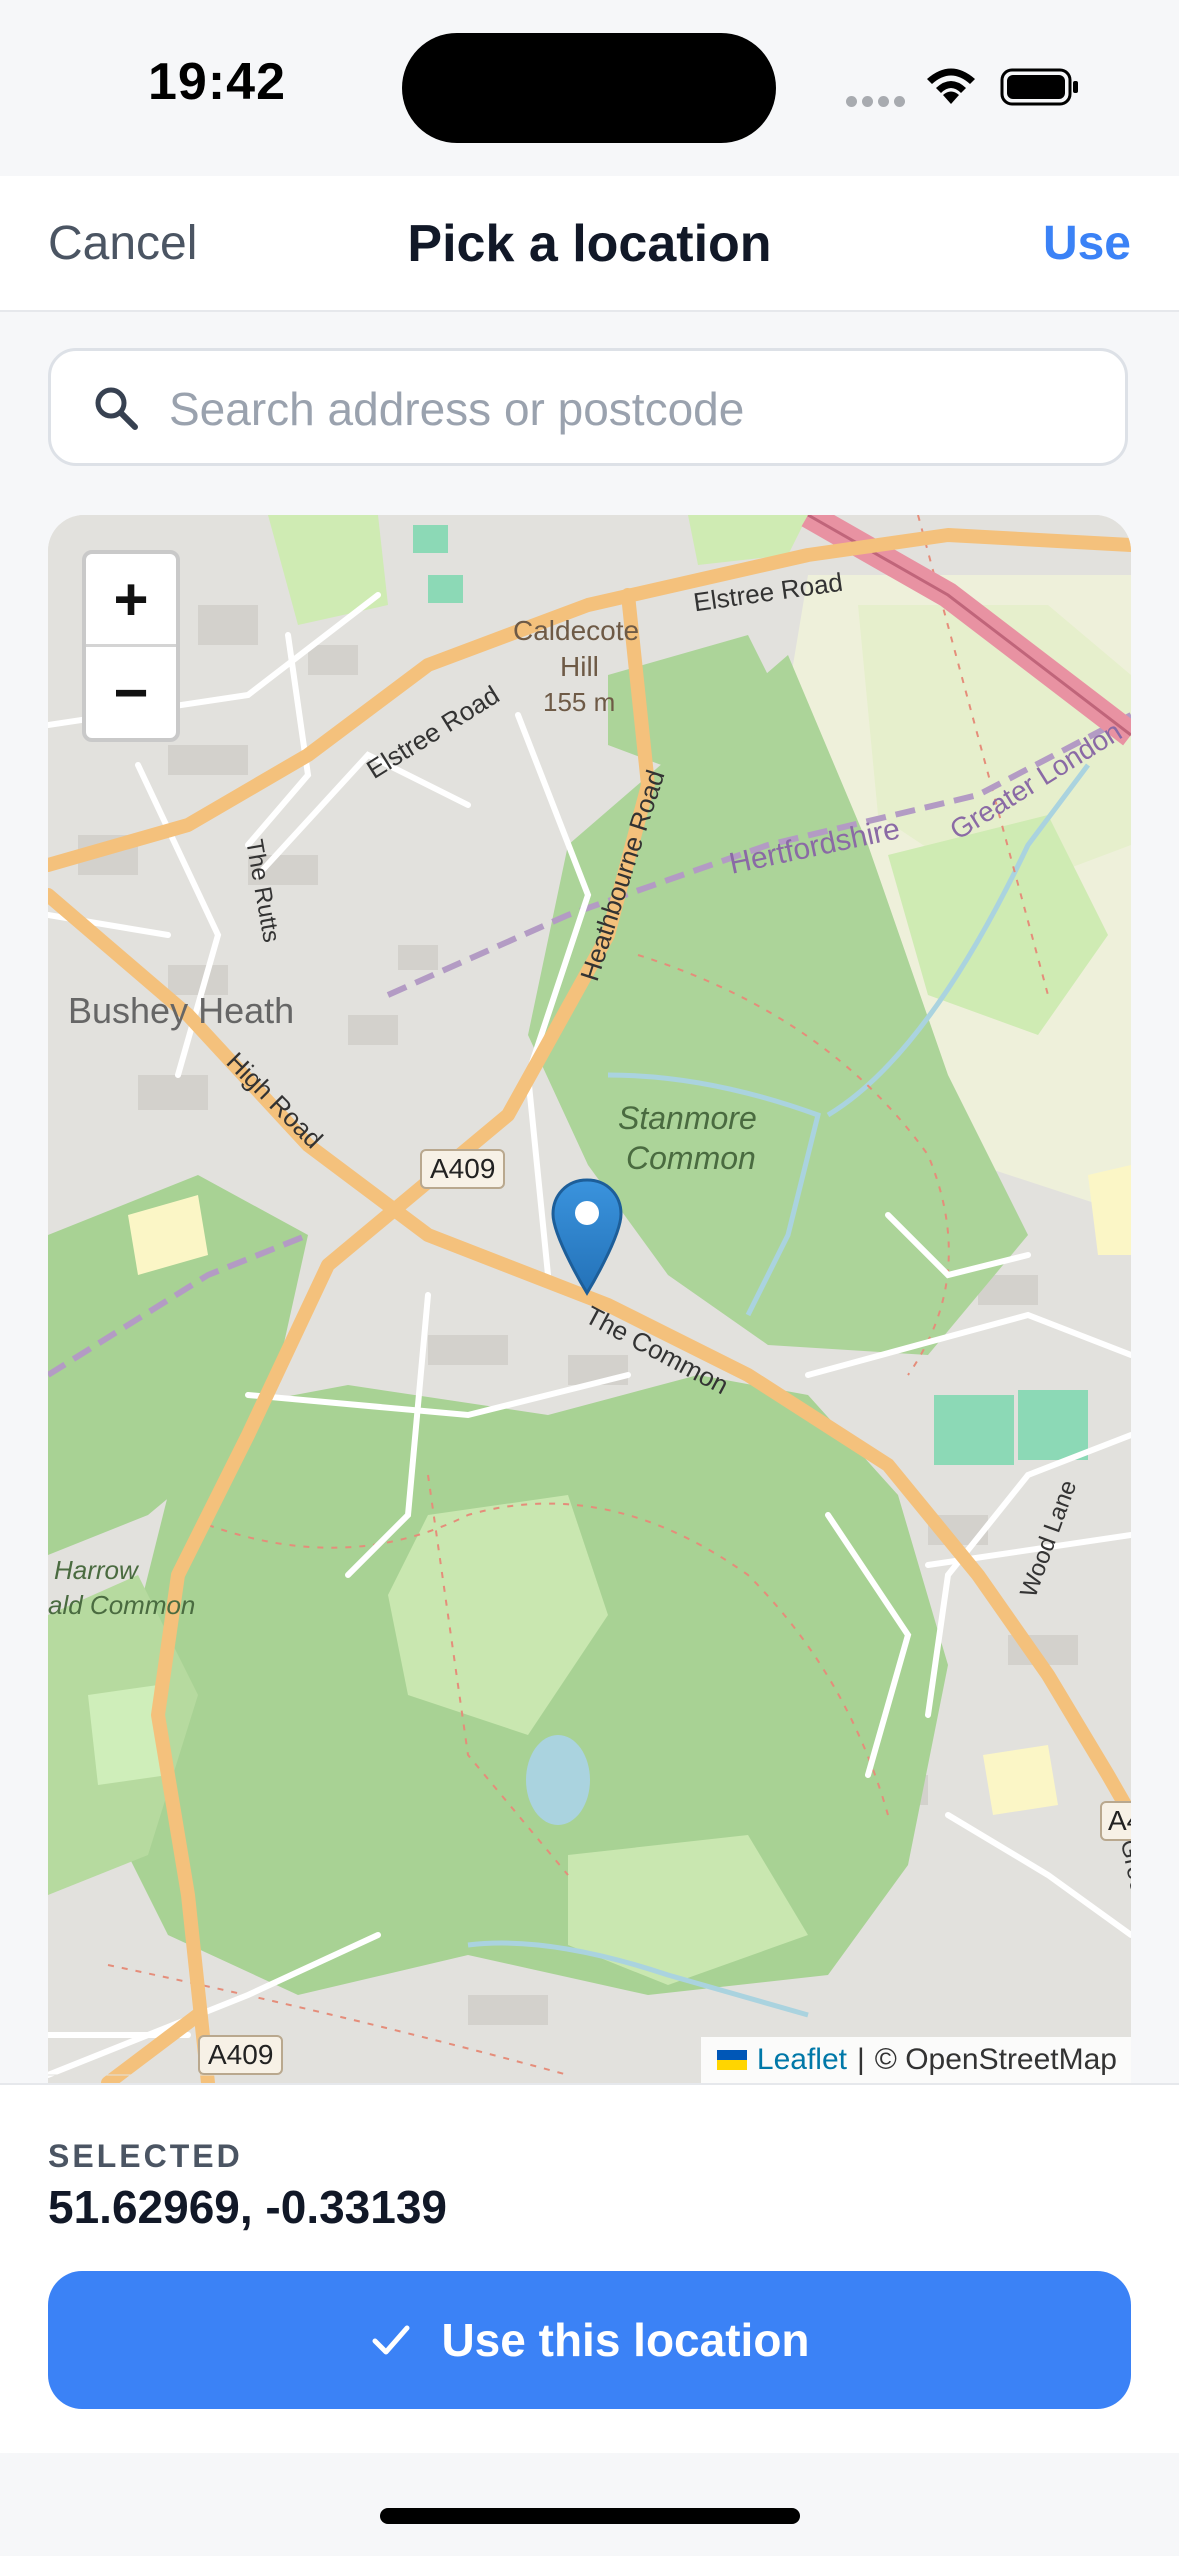  I want to click on zoom-out-button: −, so click(131, 692).